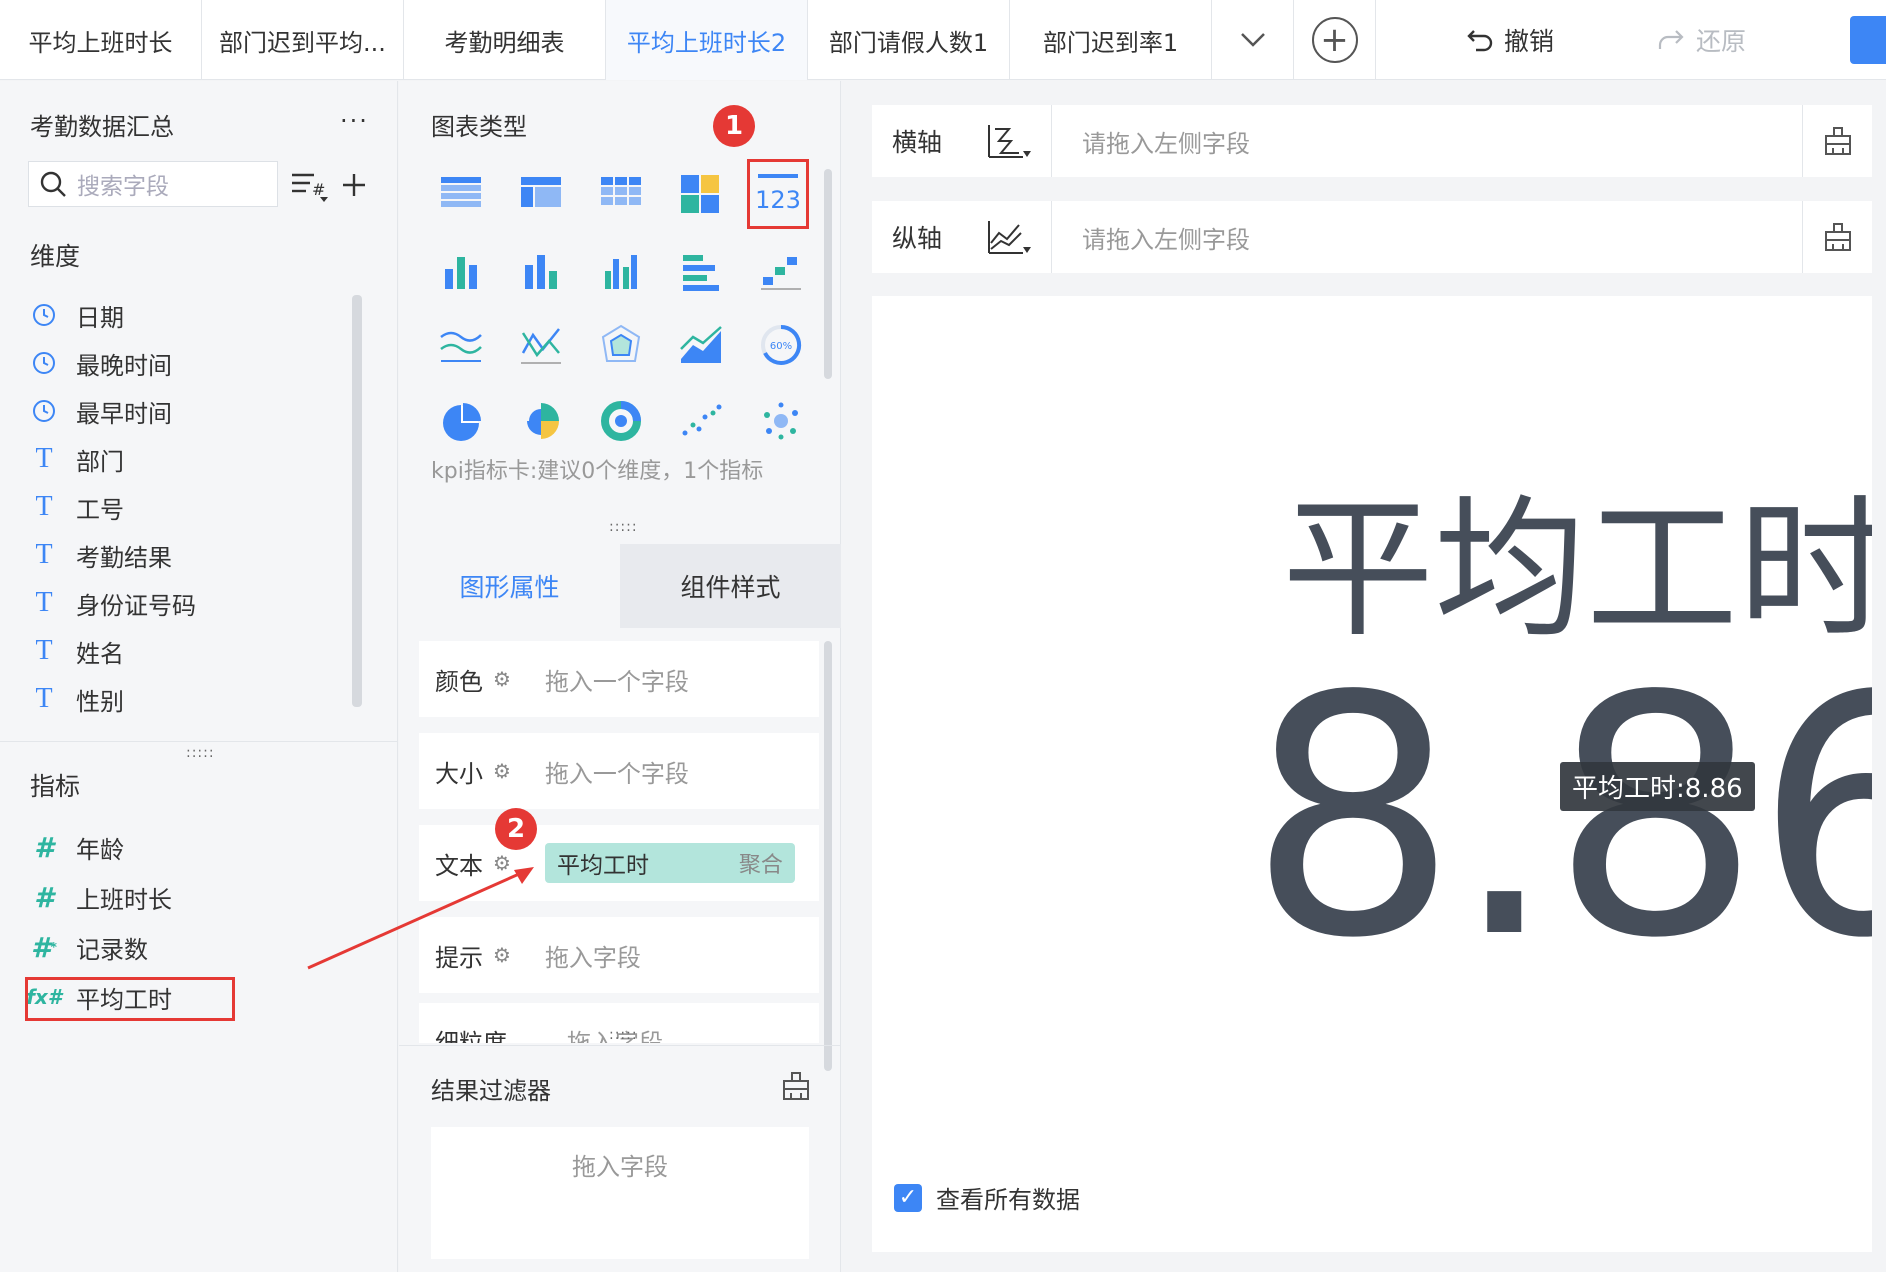 This screenshot has width=1886, height=1272. Describe the element at coordinates (707, 40) in the screenshot. I see `tab-avg-worktime-2: 平均上班时长2` at that location.